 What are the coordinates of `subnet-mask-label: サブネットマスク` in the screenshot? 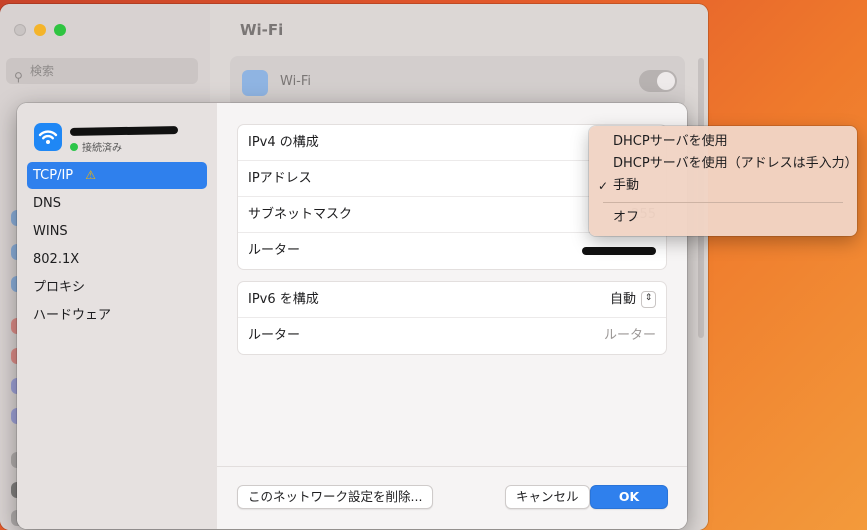 It's located at (300, 214).